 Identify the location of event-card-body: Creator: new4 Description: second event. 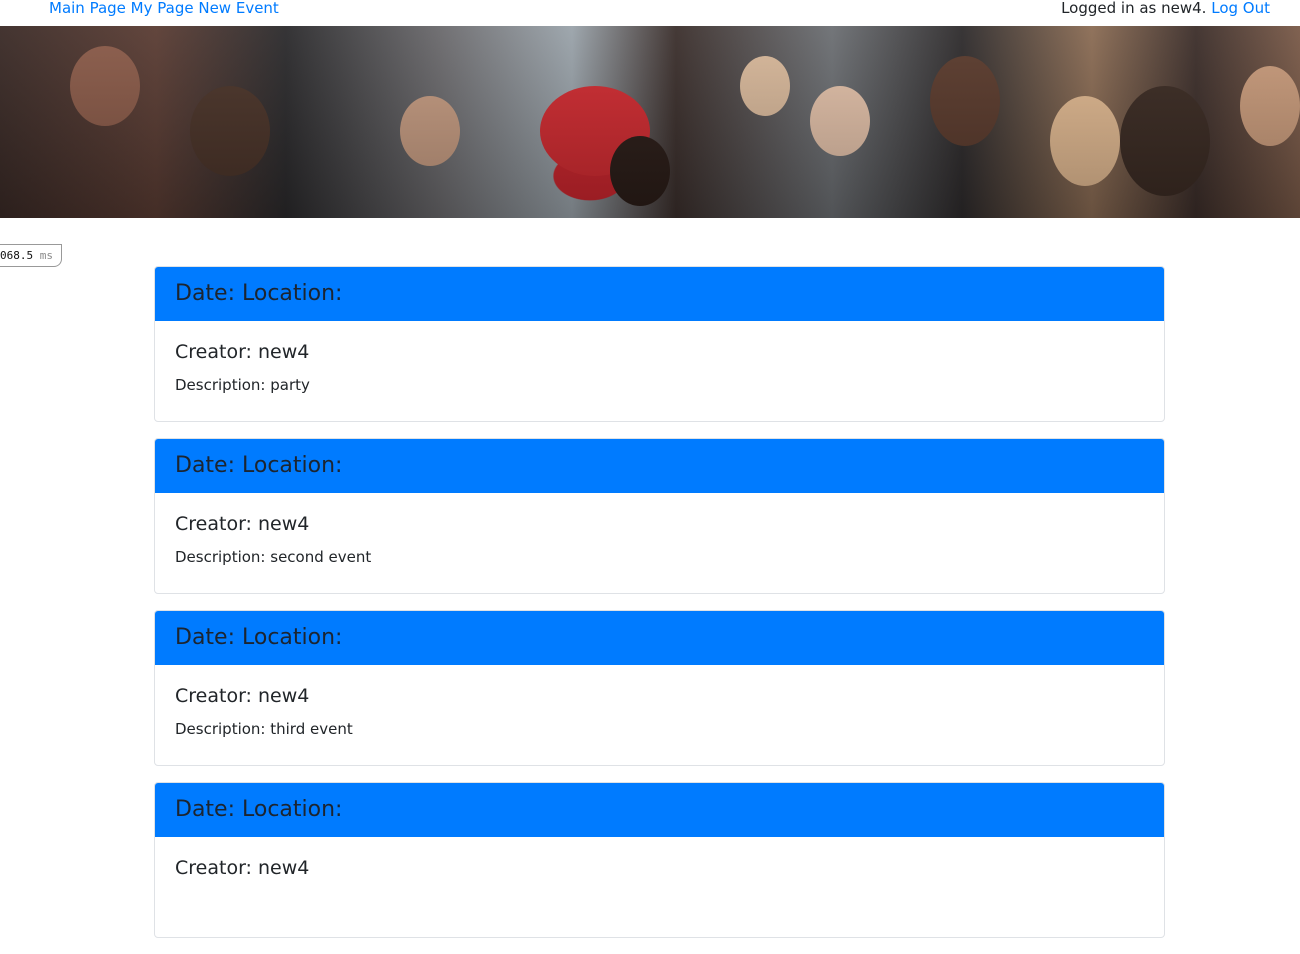
(659, 530).